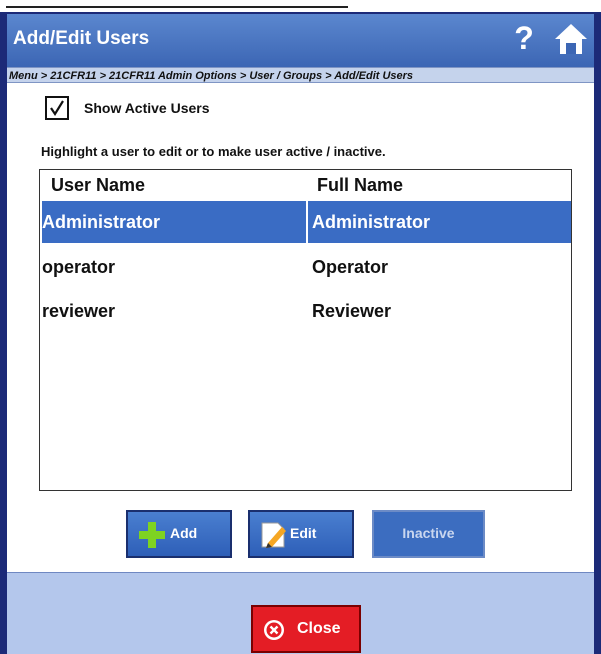 The image size is (601, 654). I want to click on inactive-button: Inactive, so click(428, 534).